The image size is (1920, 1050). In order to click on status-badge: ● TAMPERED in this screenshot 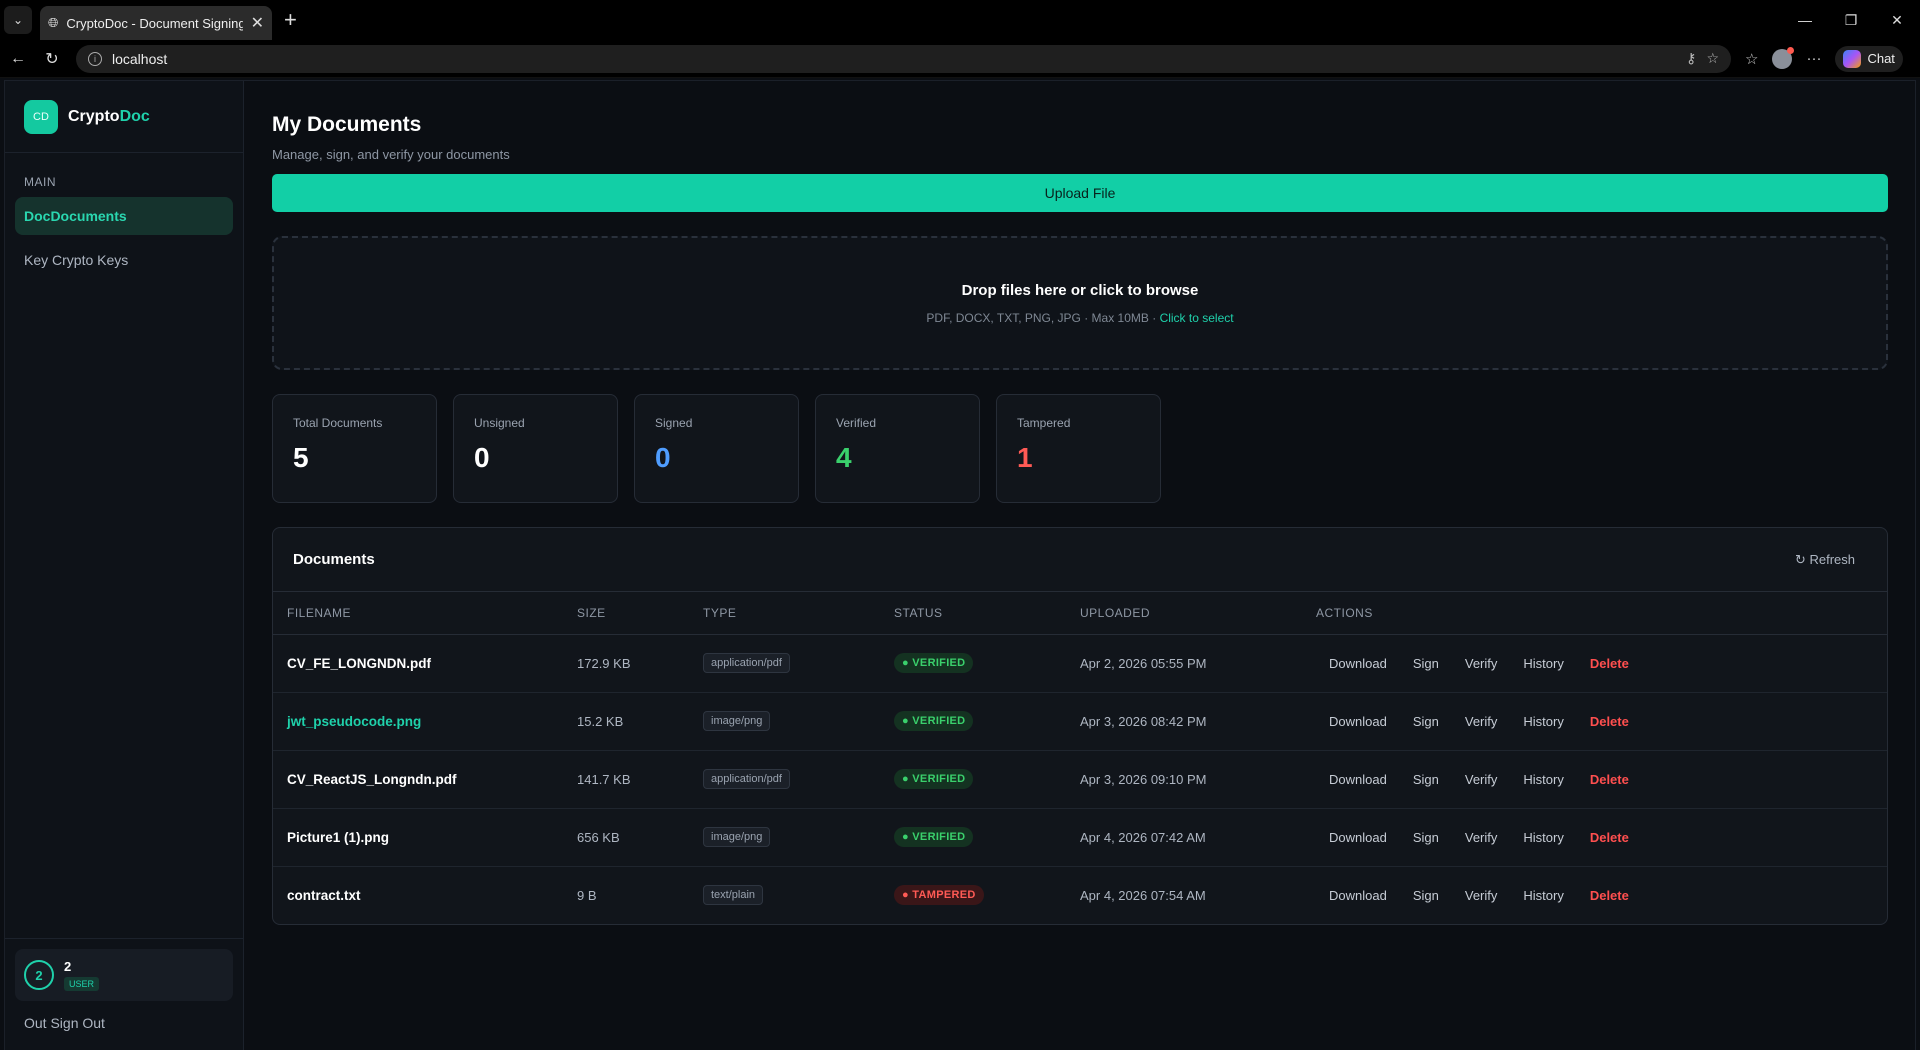, I will do `click(939, 895)`.